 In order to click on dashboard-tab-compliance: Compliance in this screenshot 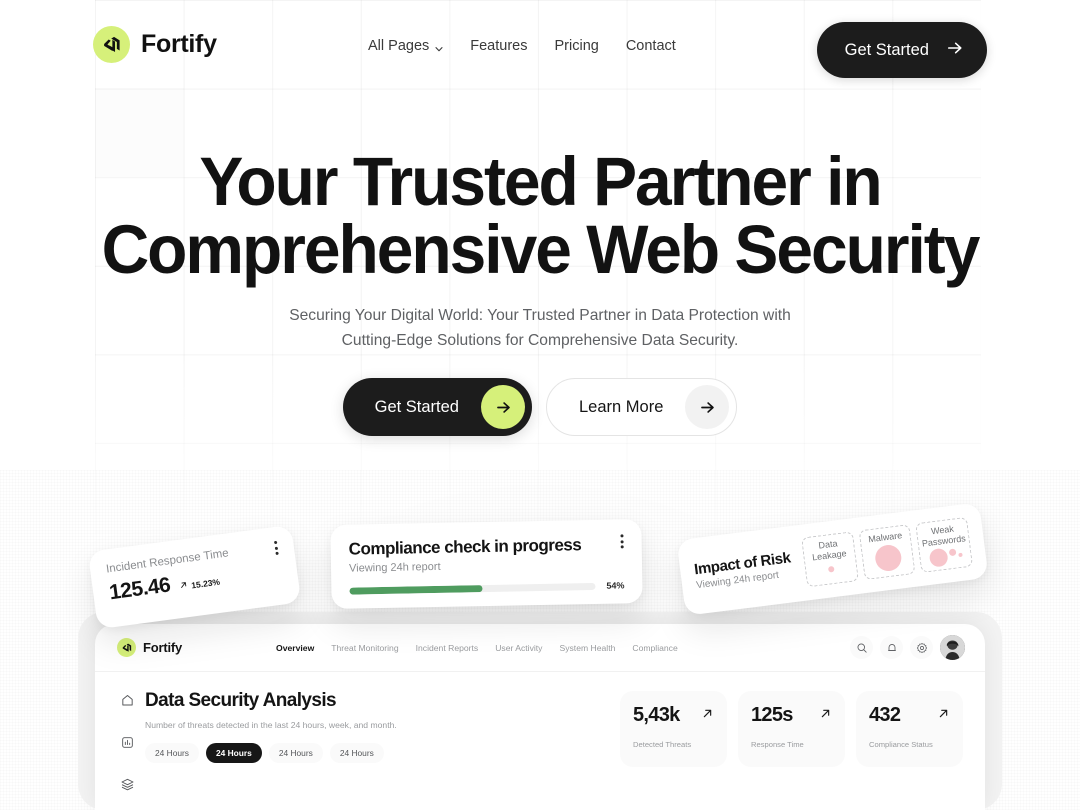, I will do `click(654, 648)`.